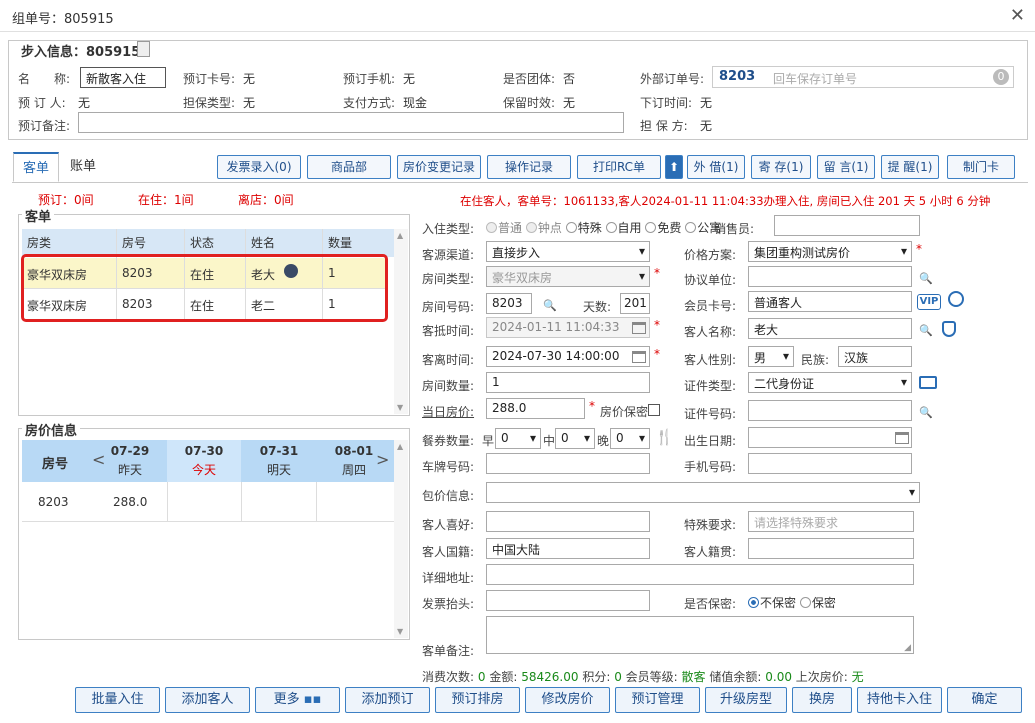  I want to click on invoice-button: 发票录入(0), so click(259, 167).